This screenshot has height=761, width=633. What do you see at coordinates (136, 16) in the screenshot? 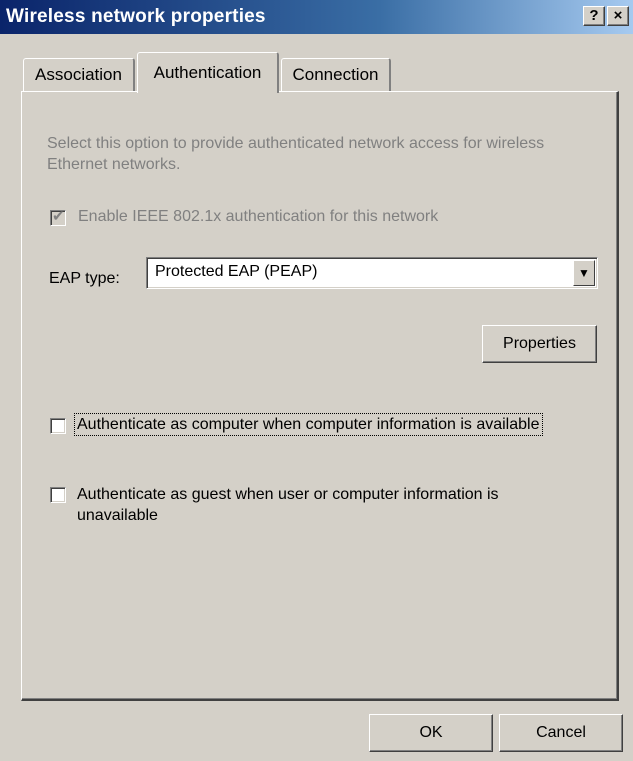
I see `window-title: Wireless network properties` at bounding box center [136, 16].